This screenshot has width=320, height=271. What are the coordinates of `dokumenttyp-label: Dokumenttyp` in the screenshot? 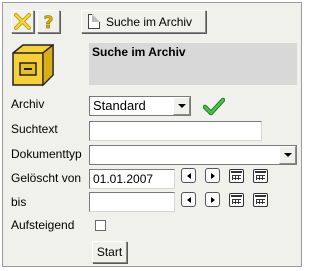 It's located at (46, 154).